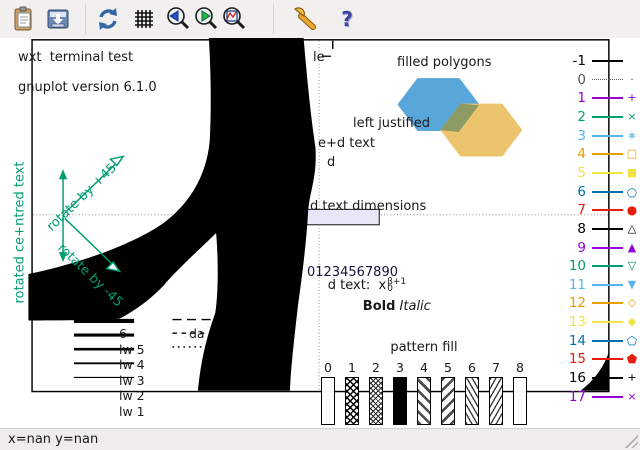 The height and width of the screenshot is (450, 640). Describe the element at coordinates (347, 19) in the screenshot. I see `help-button: ?` at that location.